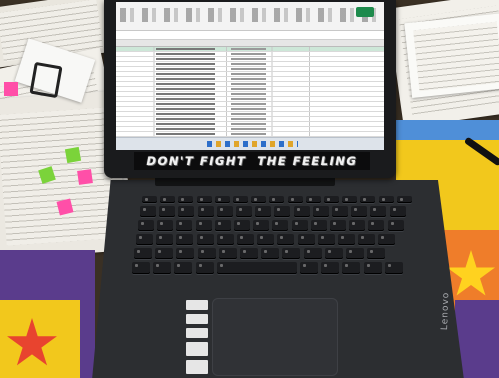  I want to click on paper-stack, so click(451, 55).